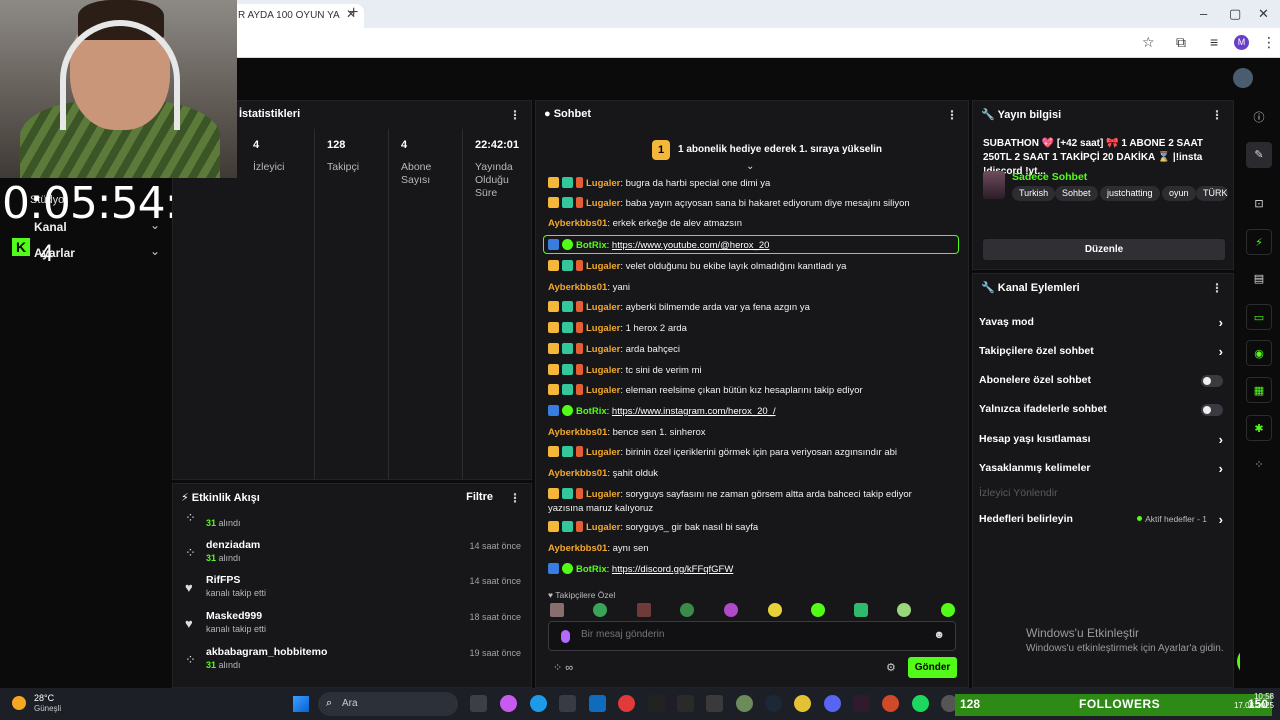 The height and width of the screenshot is (720, 1280). I want to click on chat-link: https://www.youtube.com/@herox_20, so click(691, 245).